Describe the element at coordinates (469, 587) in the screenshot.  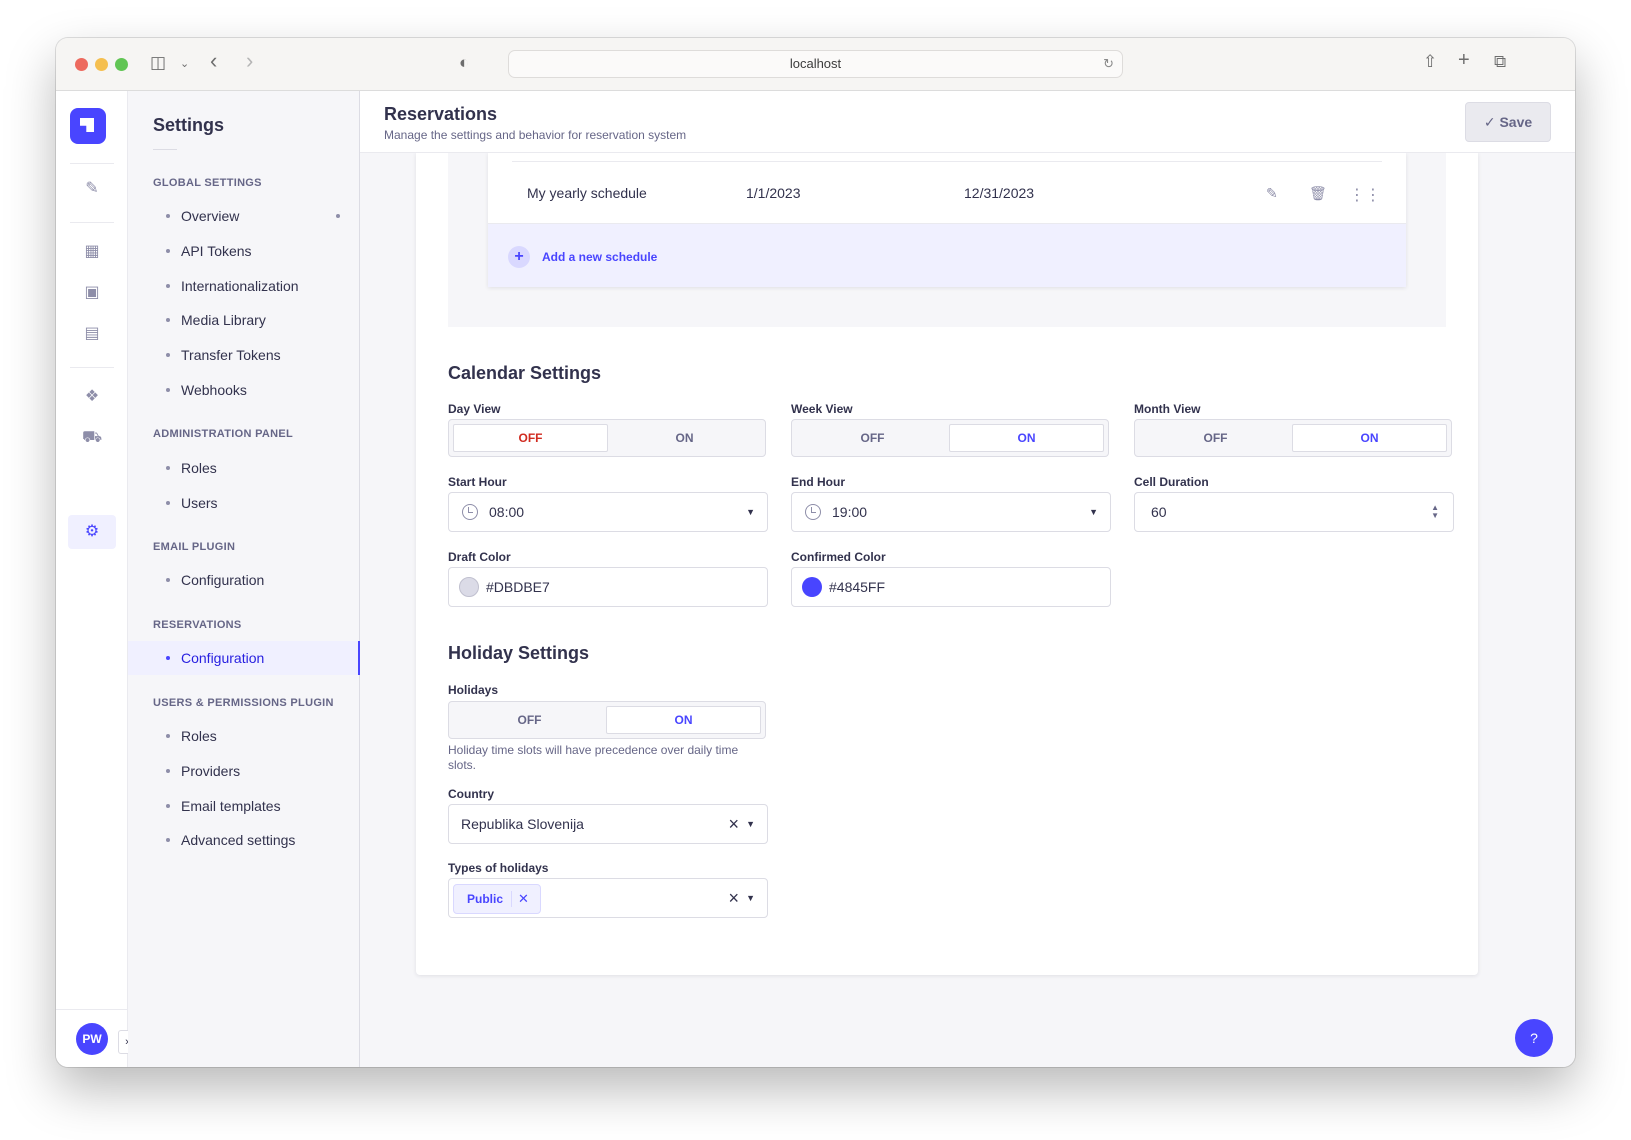
I see `draft-color-swatch` at that location.